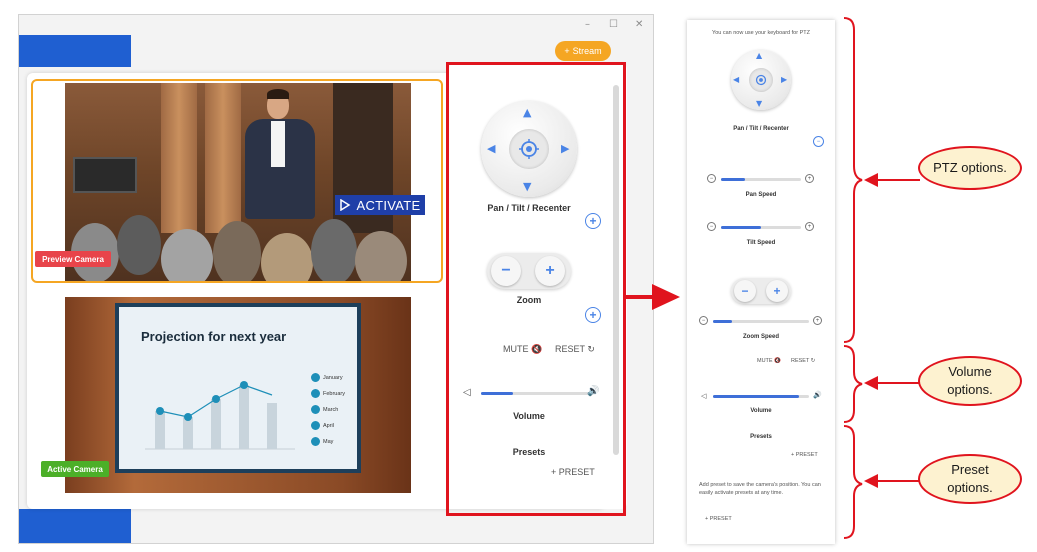 The image size is (1037, 552). I want to click on preset-callout-arrow-line, so click(898, 481).